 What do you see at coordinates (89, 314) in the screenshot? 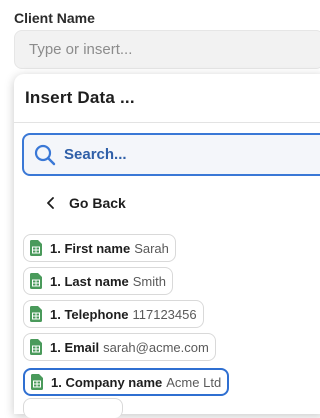
I see `data-item-key: 1. Telephone` at bounding box center [89, 314].